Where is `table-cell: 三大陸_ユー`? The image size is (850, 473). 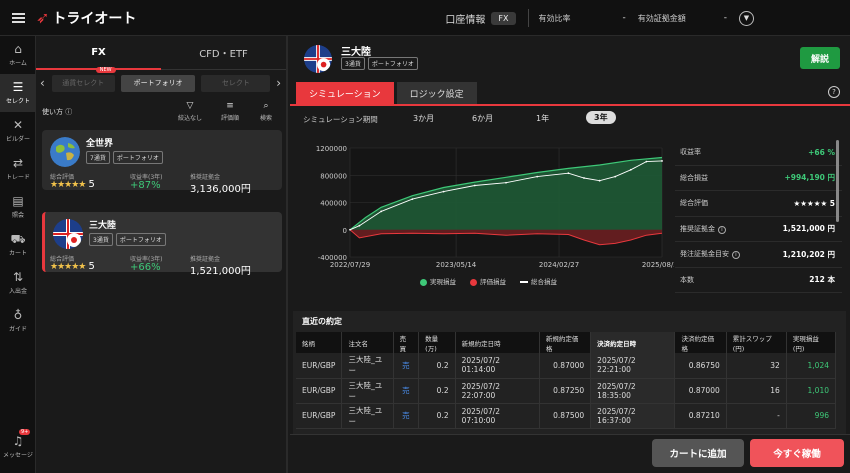
table-cell: 三大陸_ユー is located at coordinates (367, 416).